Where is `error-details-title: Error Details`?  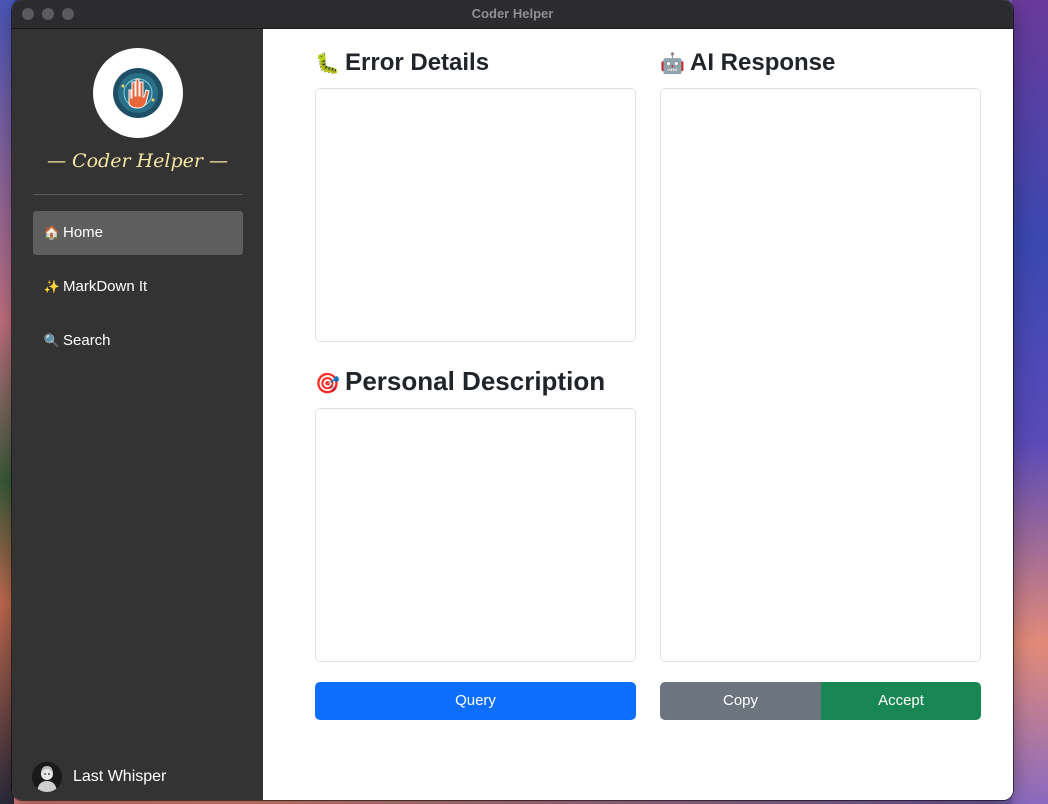
error-details-title: Error Details is located at coordinates (417, 62).